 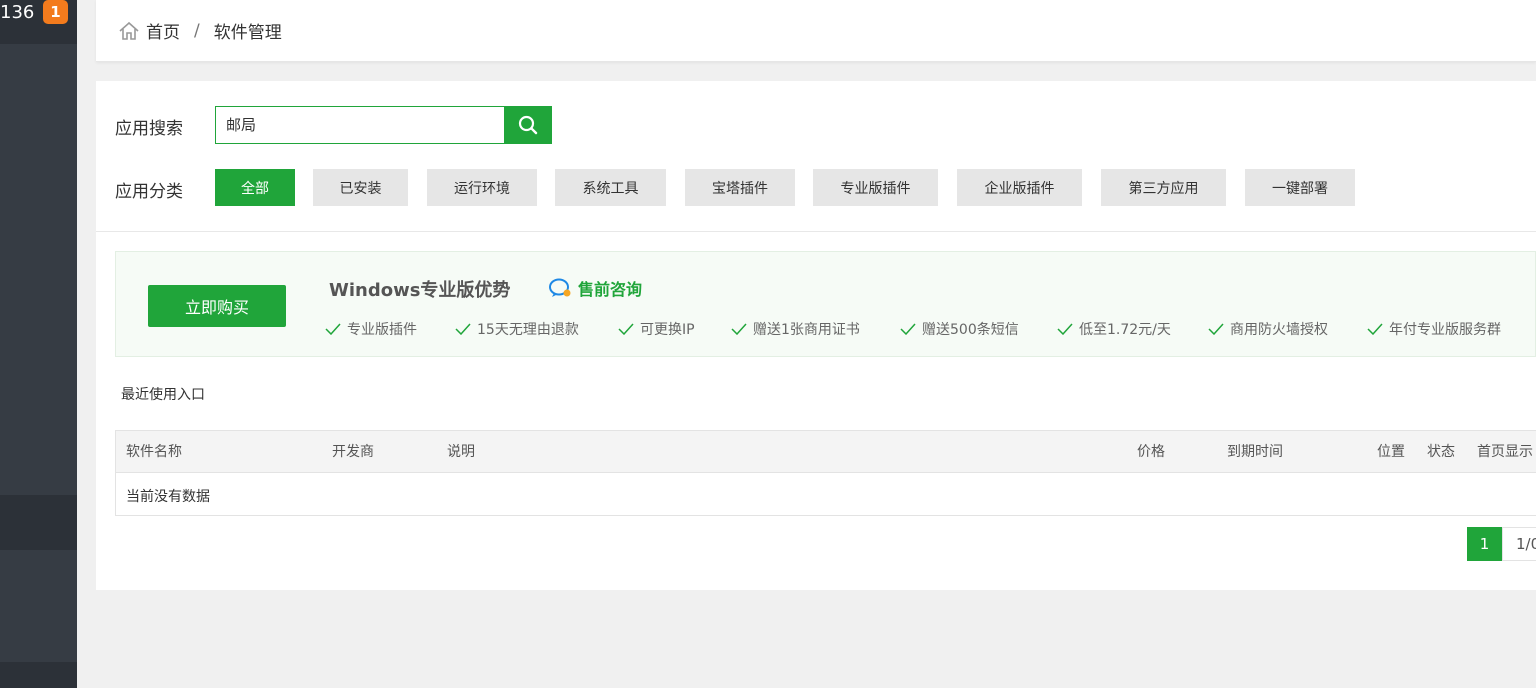 I want to click on promo-title: Windows专业版优势, so click(x=420, y=290).